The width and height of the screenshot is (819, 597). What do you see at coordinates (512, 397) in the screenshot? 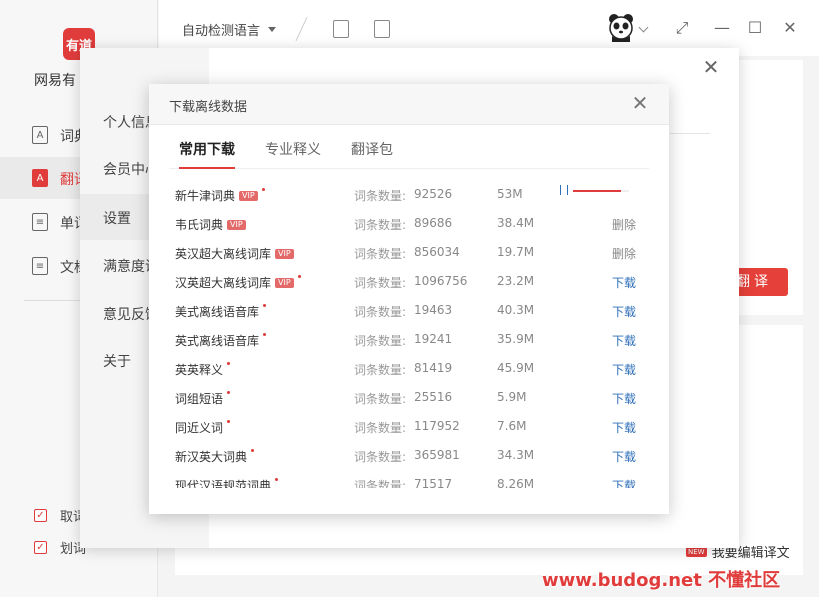
I see `file-size: 5.9M` at bounding box center [512, 397].